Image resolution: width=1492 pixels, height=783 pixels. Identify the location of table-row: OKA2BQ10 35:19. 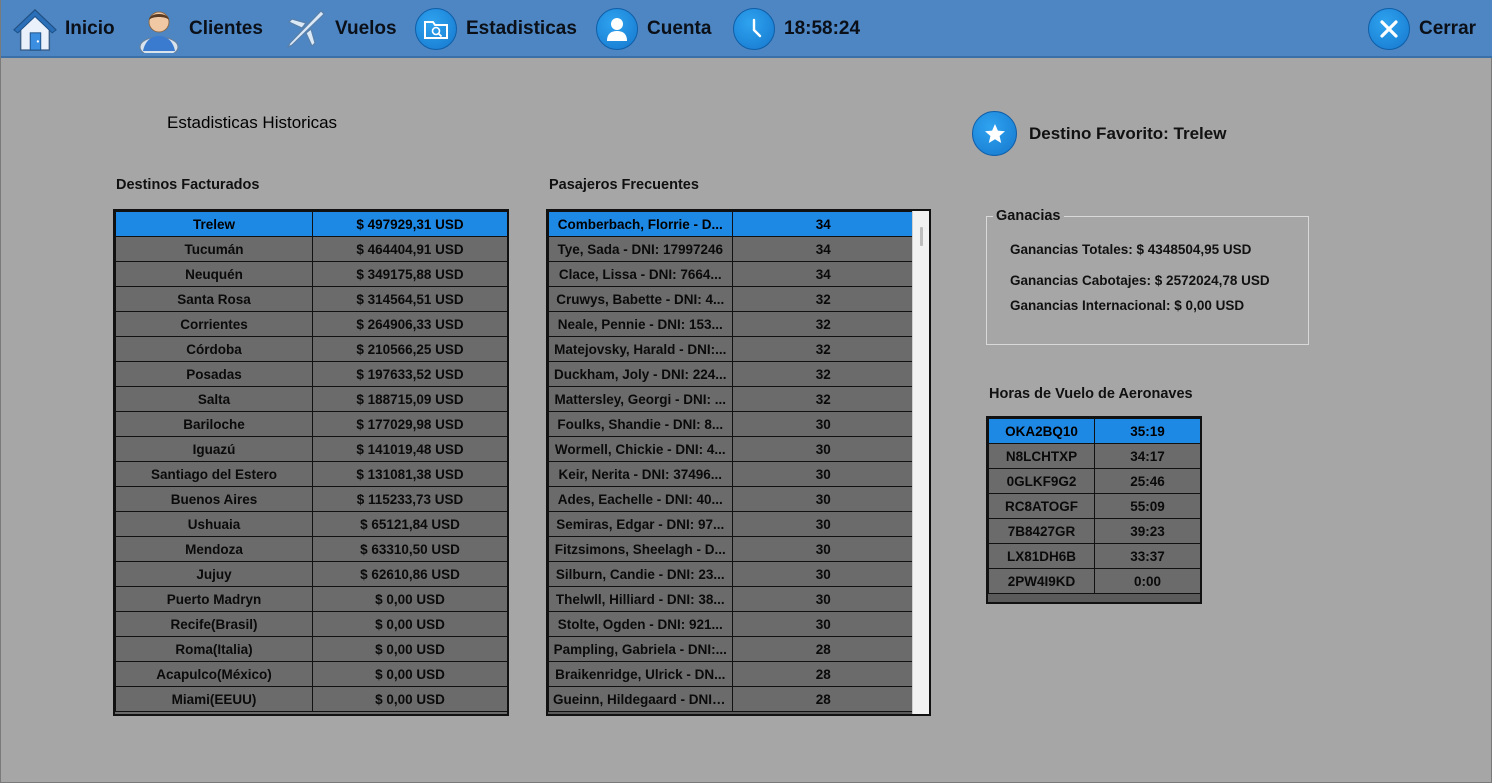
(1094, 431).